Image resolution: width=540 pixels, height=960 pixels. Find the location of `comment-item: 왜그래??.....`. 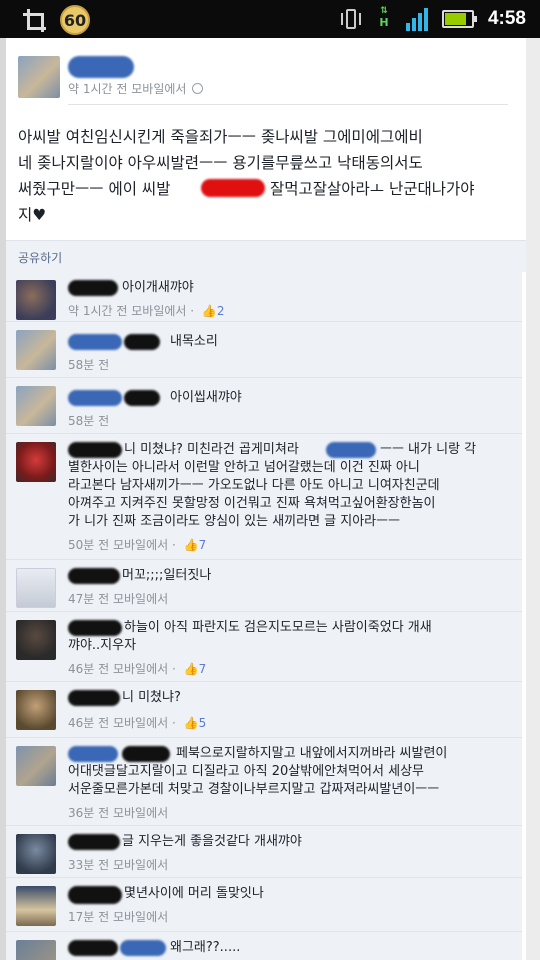

comment-item: 왜그래??..... is located at coordinates (264, 946).